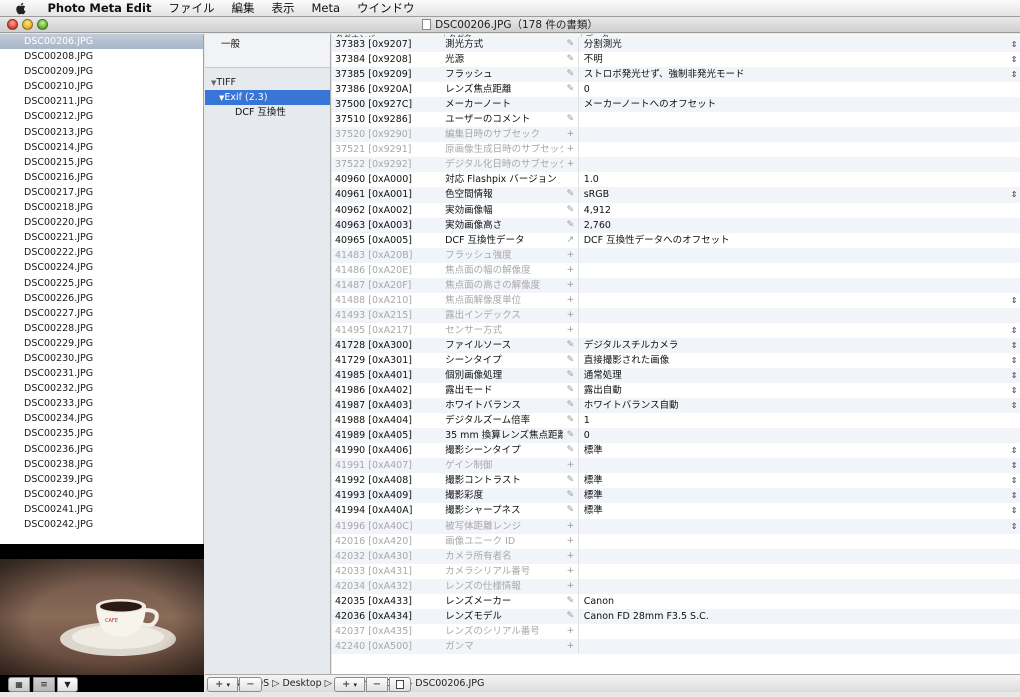  What do you see at coordinates (12, 24) in the screenshot?
I see `close-button` at bounding box center [12, 24].